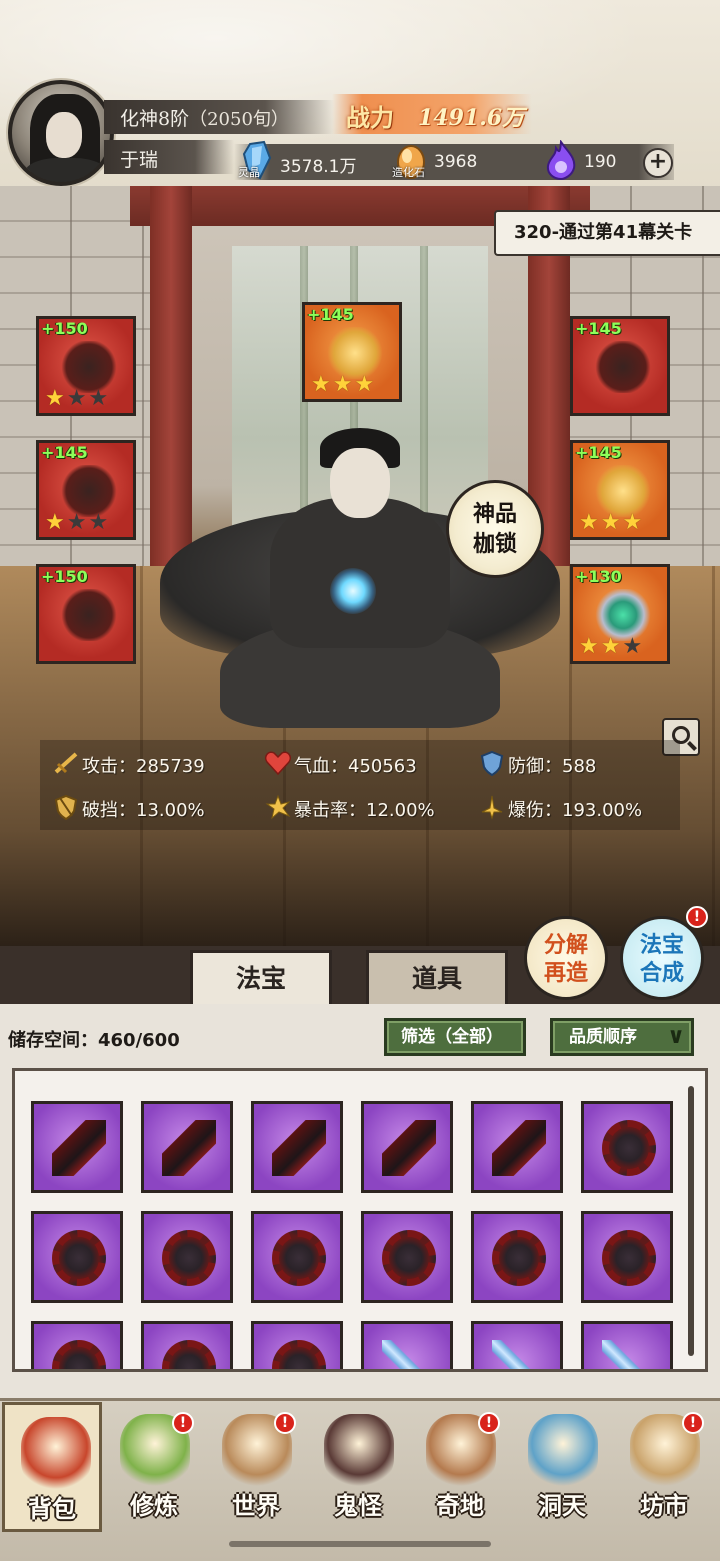 Image resolution: width=720 pixels, height=1561 pixels. Describe the element at coordinates (299, 160) in the screenshot. I see `resource-crystal: 灵晶 3578.1万` at that location.